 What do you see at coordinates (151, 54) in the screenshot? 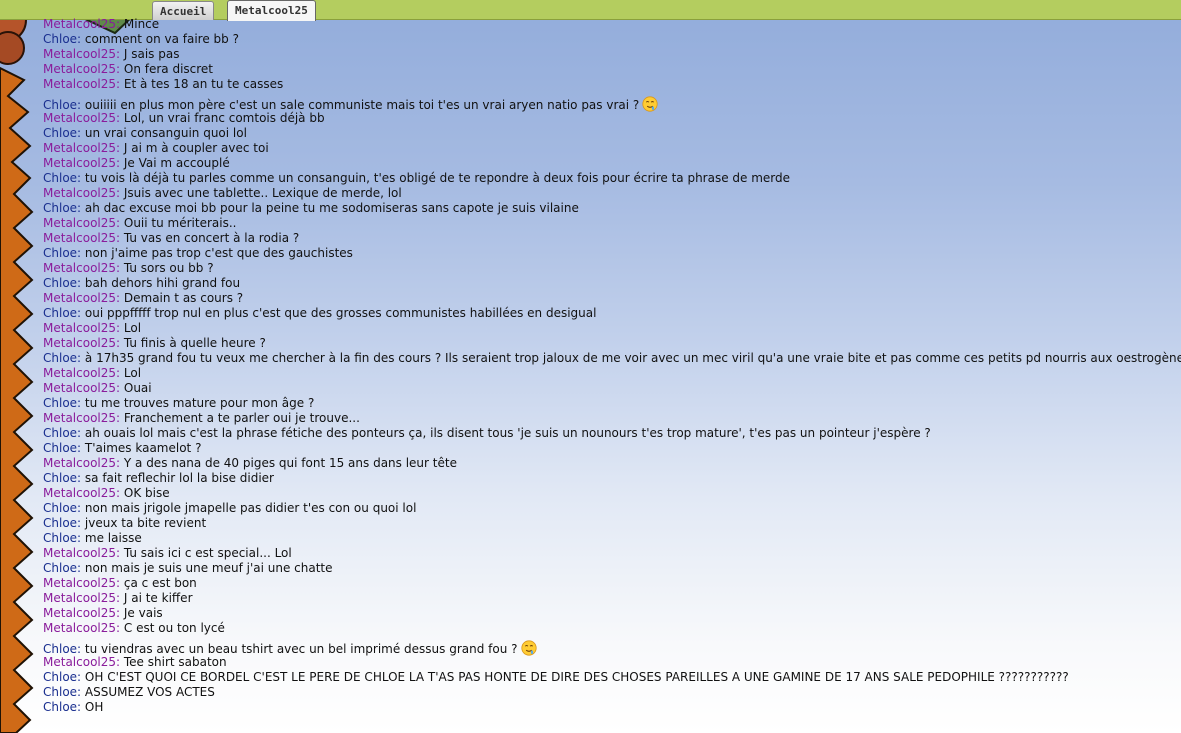
I see `message-text: J sais pas` at bounding box center [151, 54].